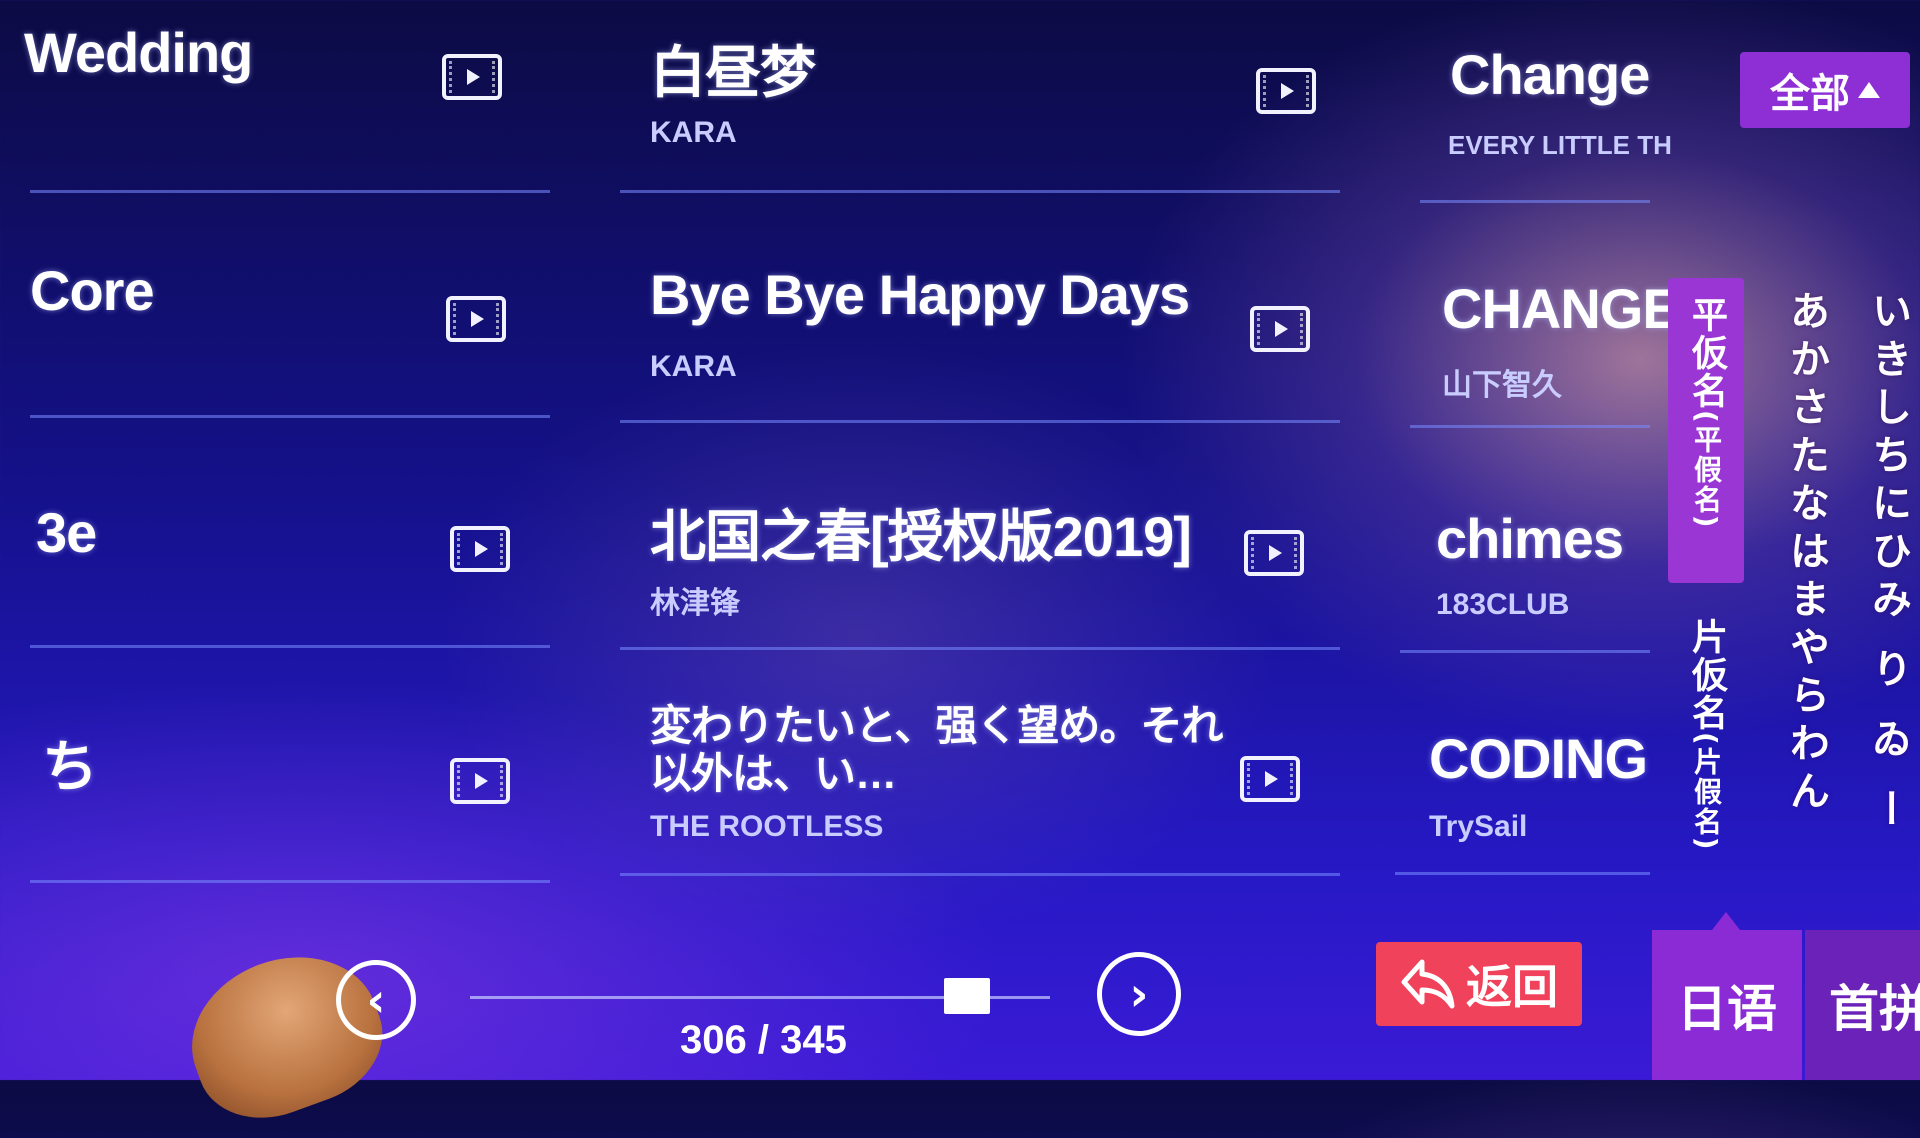 The height and width of the screenshot is (1138, 1920). Describe the element at coordinates (290, 324) in the screenshot. I see `song-item: Core` at that location.